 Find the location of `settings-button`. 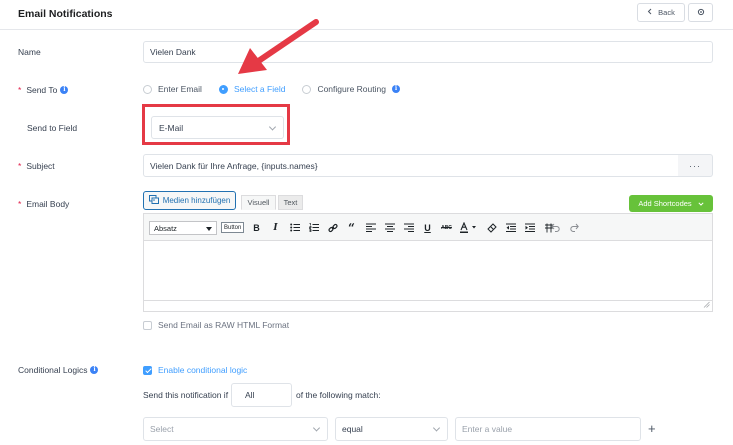

settings-button is located at coordinates (700, 12).